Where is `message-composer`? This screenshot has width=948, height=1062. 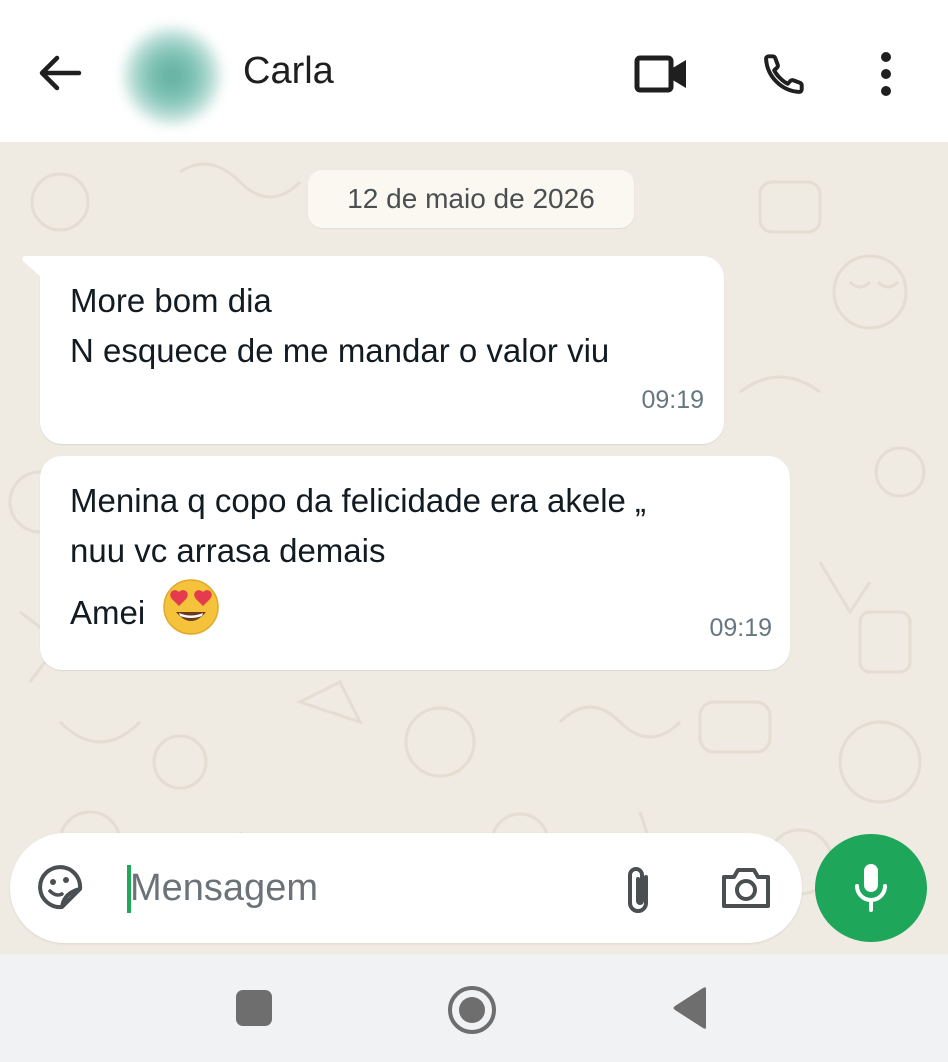
message-composer is located at coordinates (406, 888).